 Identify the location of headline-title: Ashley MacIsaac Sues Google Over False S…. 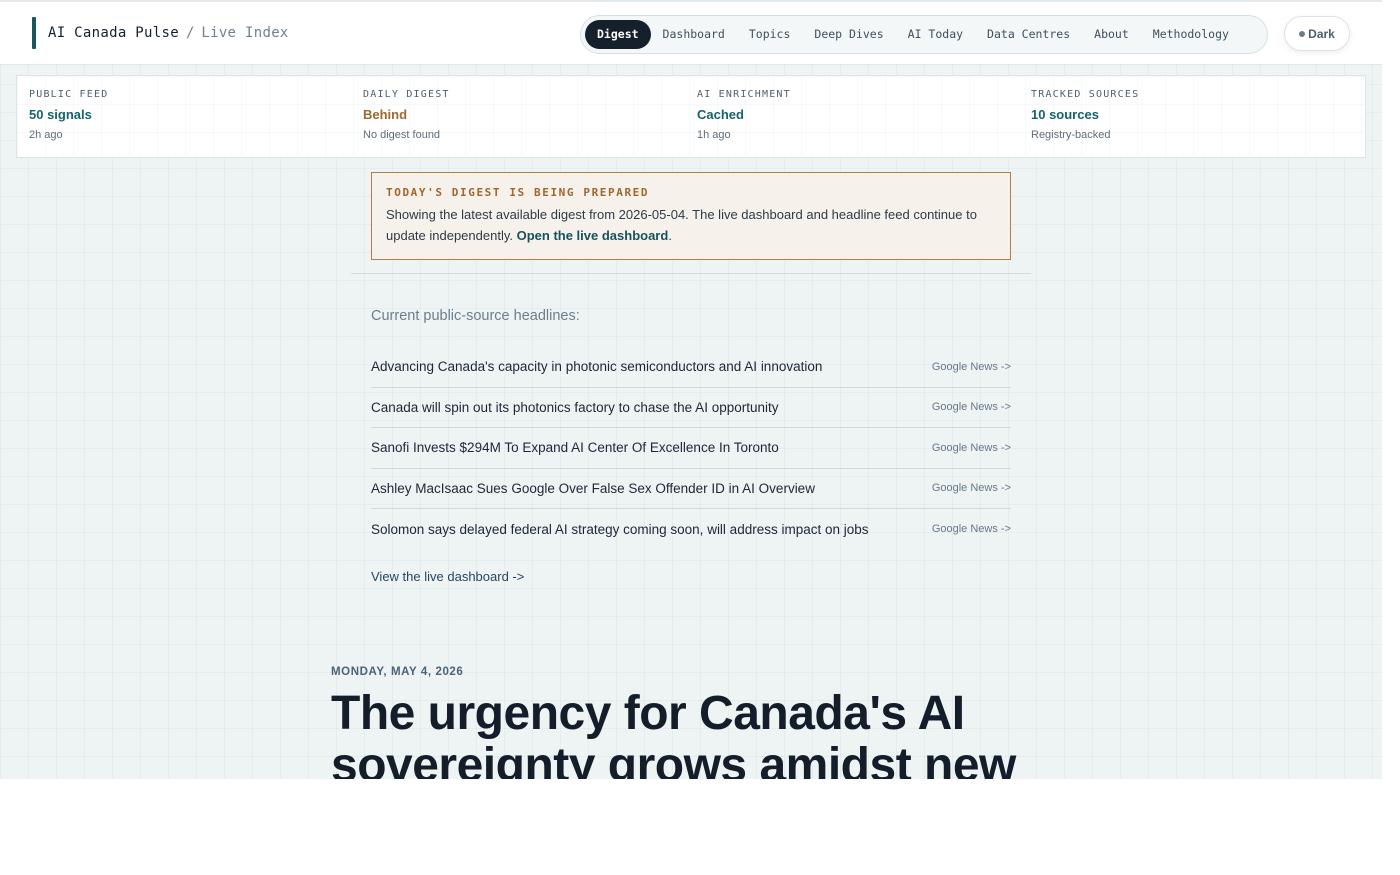
(593, 488).